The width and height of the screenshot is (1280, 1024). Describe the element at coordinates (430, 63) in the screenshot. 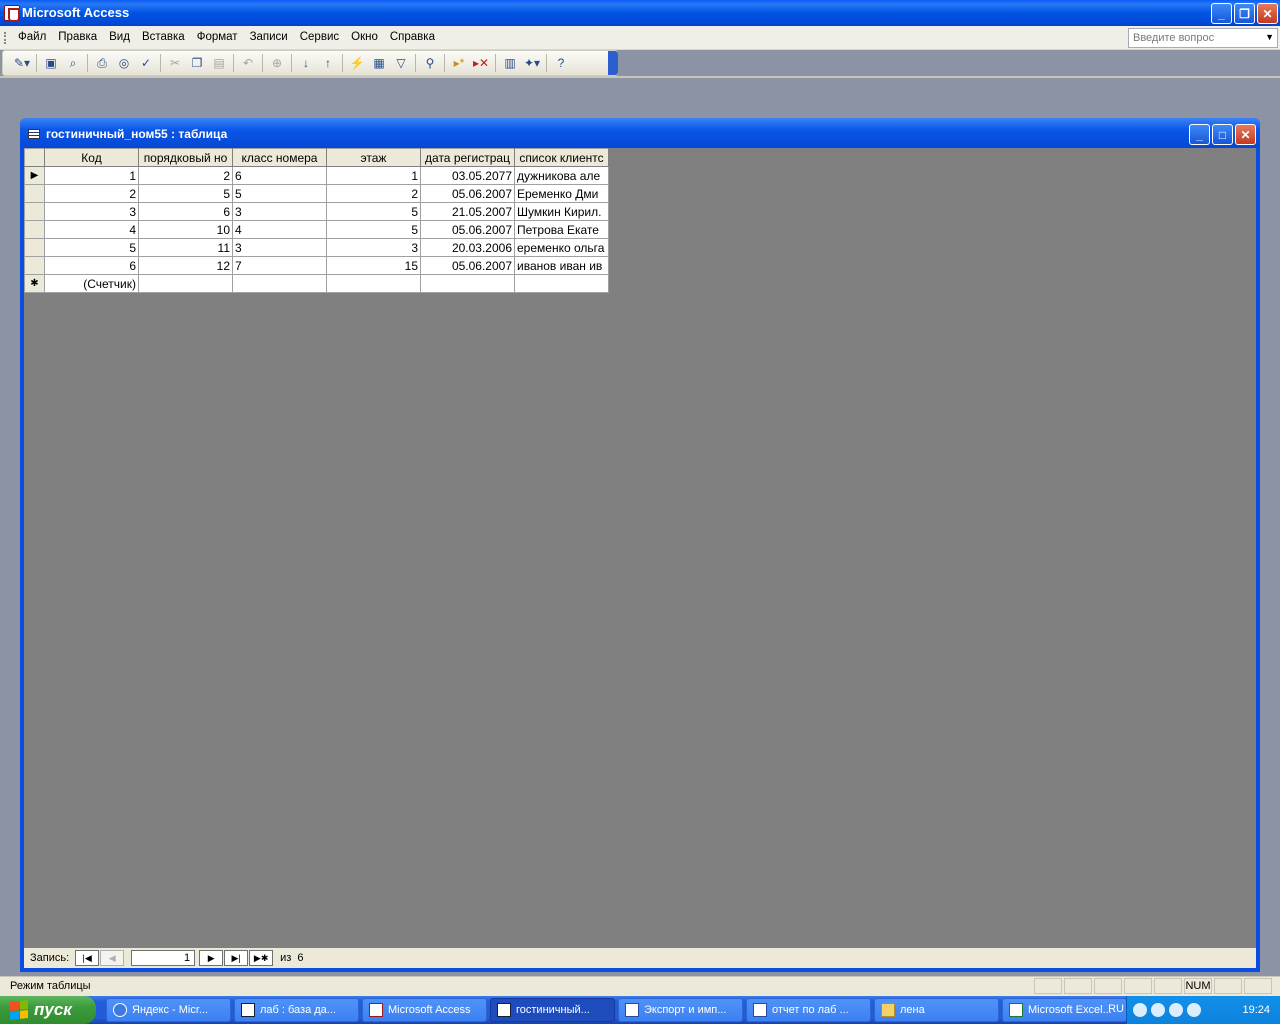

I see `find-icon: ⚲` at that location.